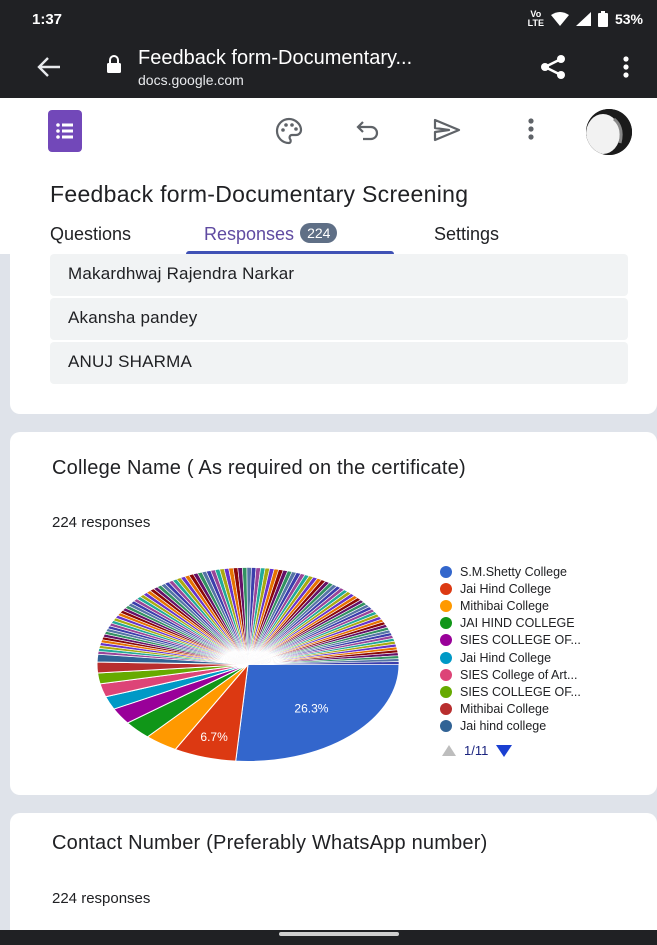 Image resolution: width=657 pixels, height=945 pixels. What do you see at coordinates (368, 130) in the screenshot?
I see `undo-icon` at bounding box center [368, 130].